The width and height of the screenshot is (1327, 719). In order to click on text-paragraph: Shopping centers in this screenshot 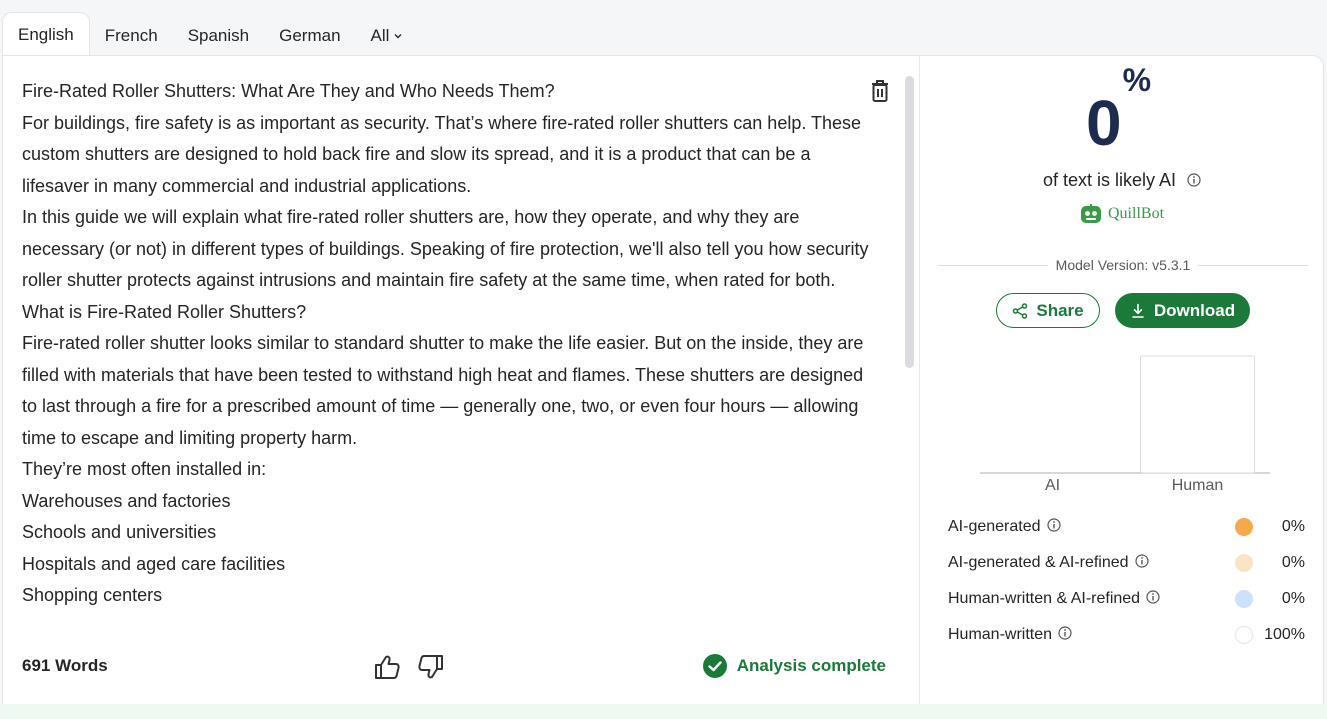, I will do `click(92, 595)`.